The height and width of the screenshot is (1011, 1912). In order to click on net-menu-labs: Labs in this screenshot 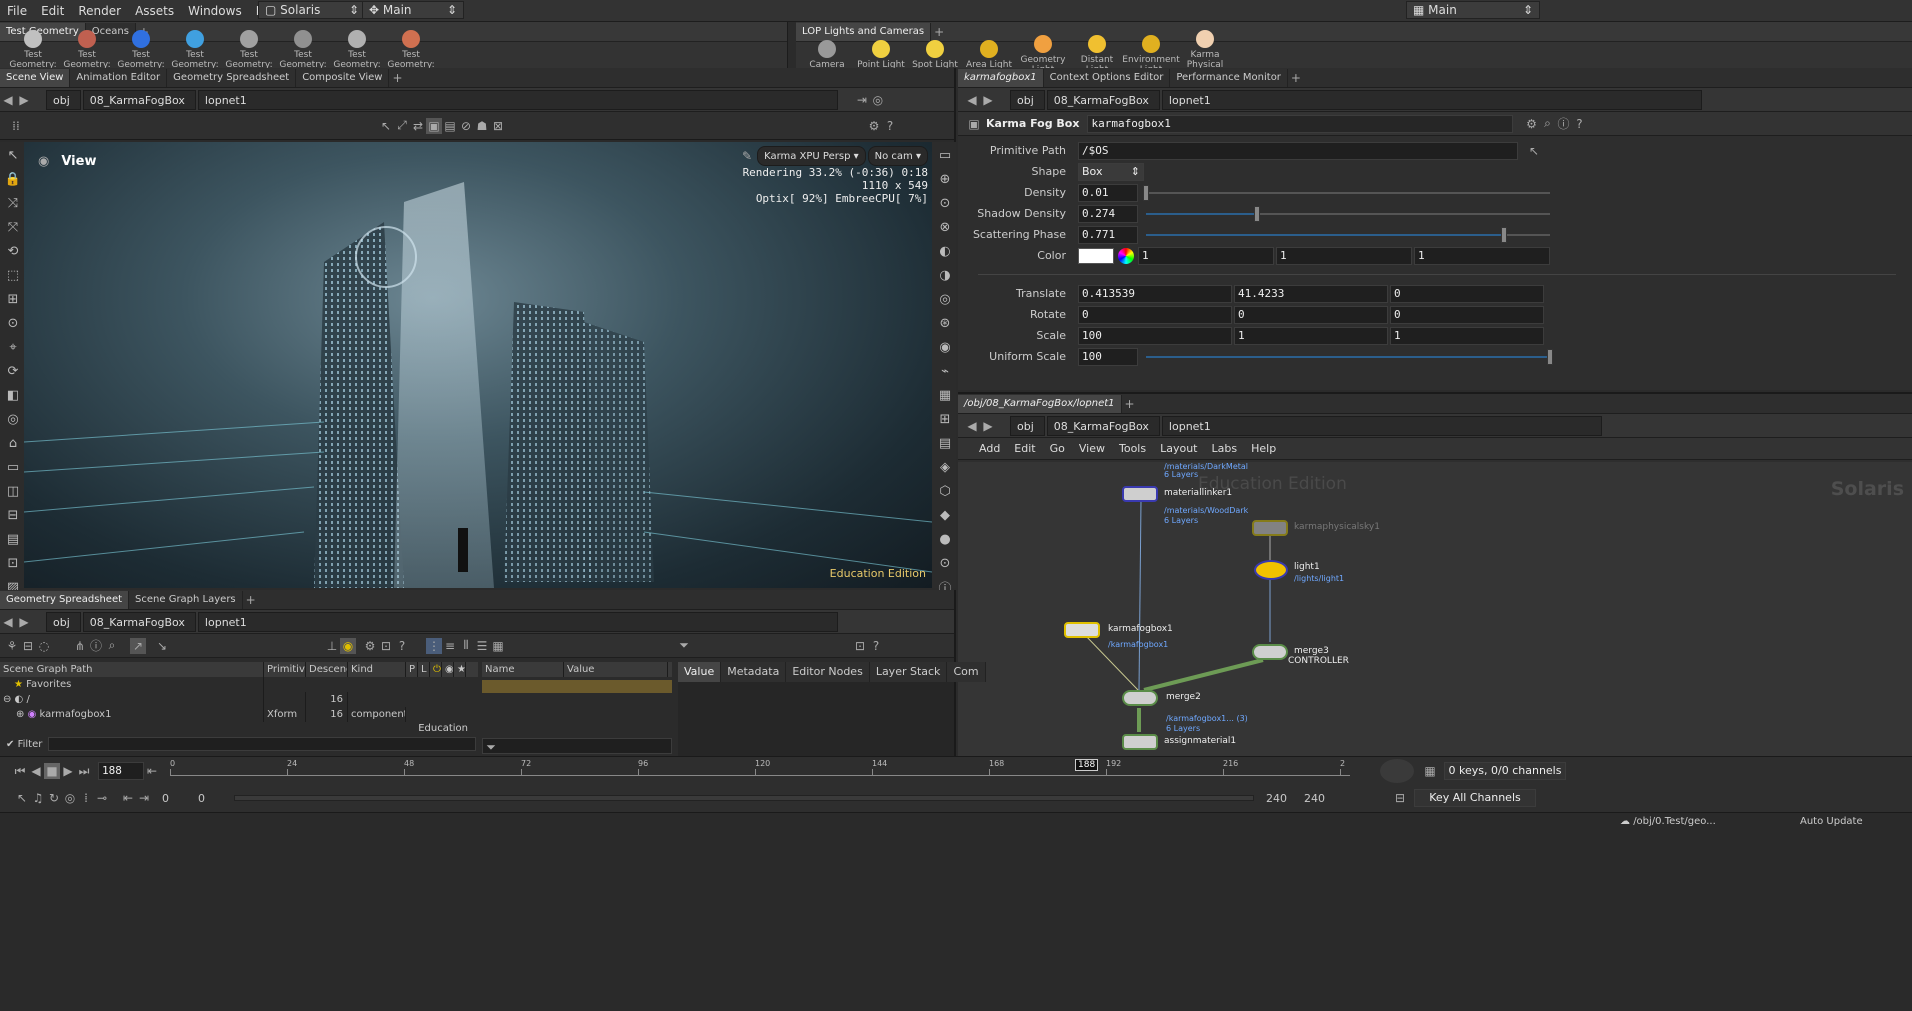, I will do `click(1225, 449)`.